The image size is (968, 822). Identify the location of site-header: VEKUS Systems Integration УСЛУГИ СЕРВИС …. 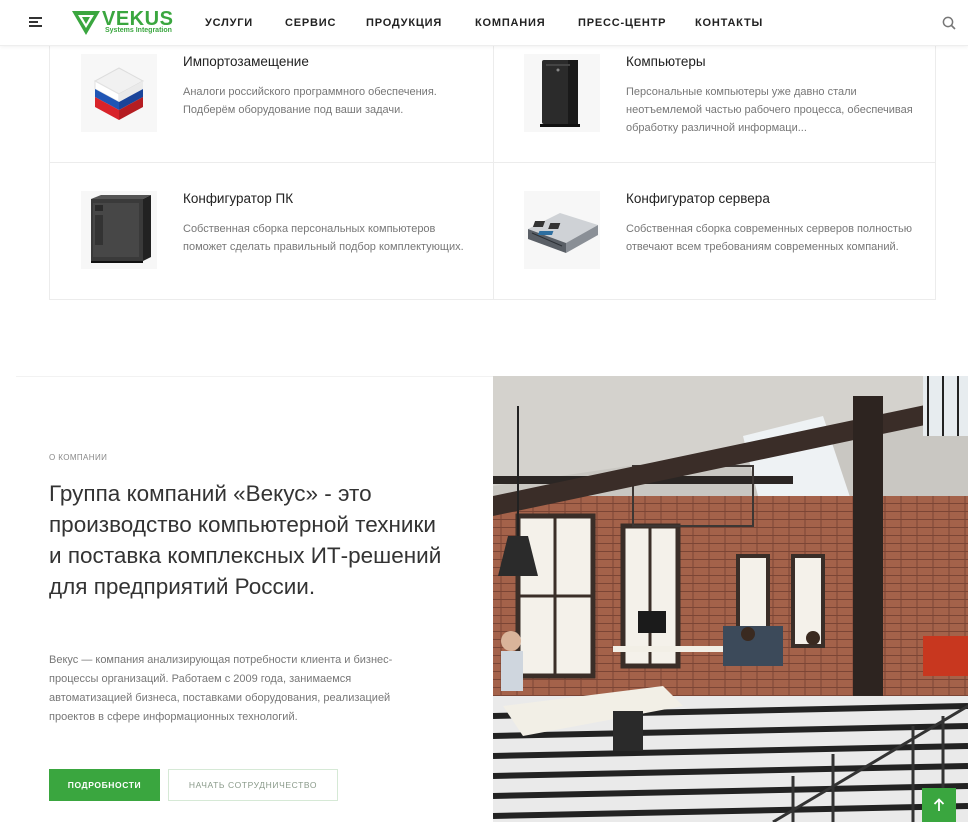
(484, 23).